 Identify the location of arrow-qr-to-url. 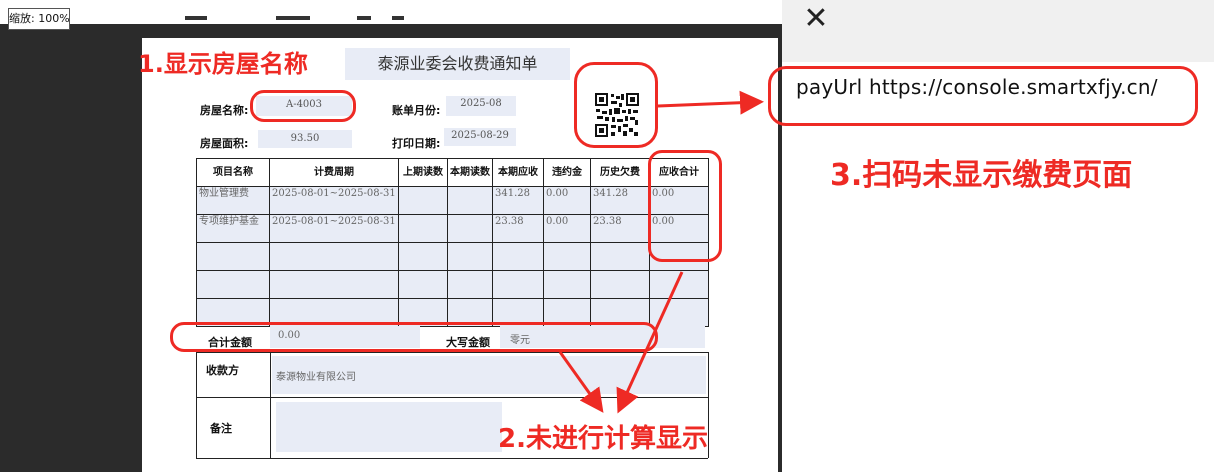
(710, 102).